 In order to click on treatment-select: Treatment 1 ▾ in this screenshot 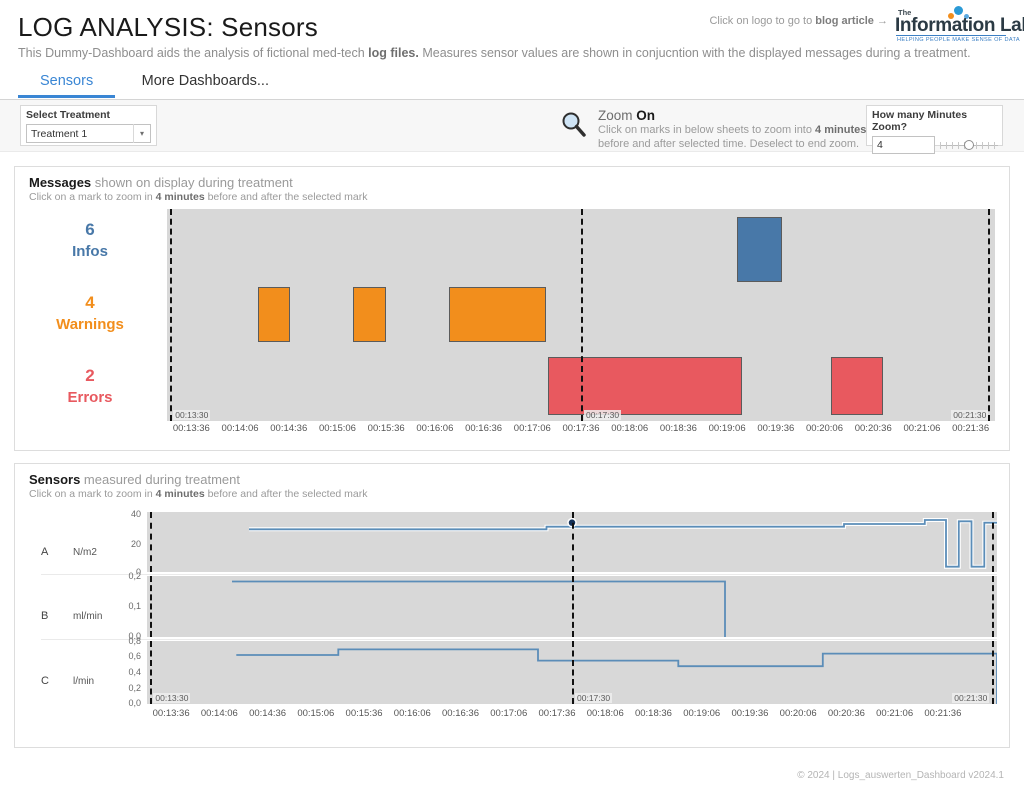, I will do `click(88, 133)`.